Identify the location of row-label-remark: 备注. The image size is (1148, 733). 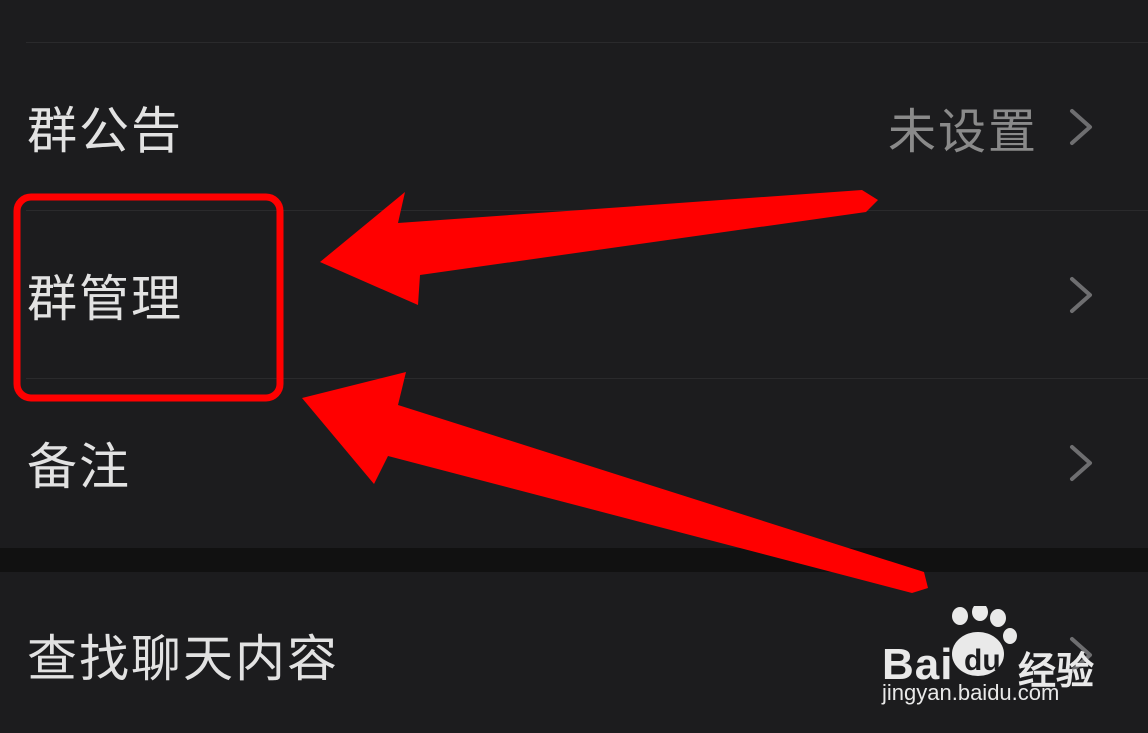
(79, 467).